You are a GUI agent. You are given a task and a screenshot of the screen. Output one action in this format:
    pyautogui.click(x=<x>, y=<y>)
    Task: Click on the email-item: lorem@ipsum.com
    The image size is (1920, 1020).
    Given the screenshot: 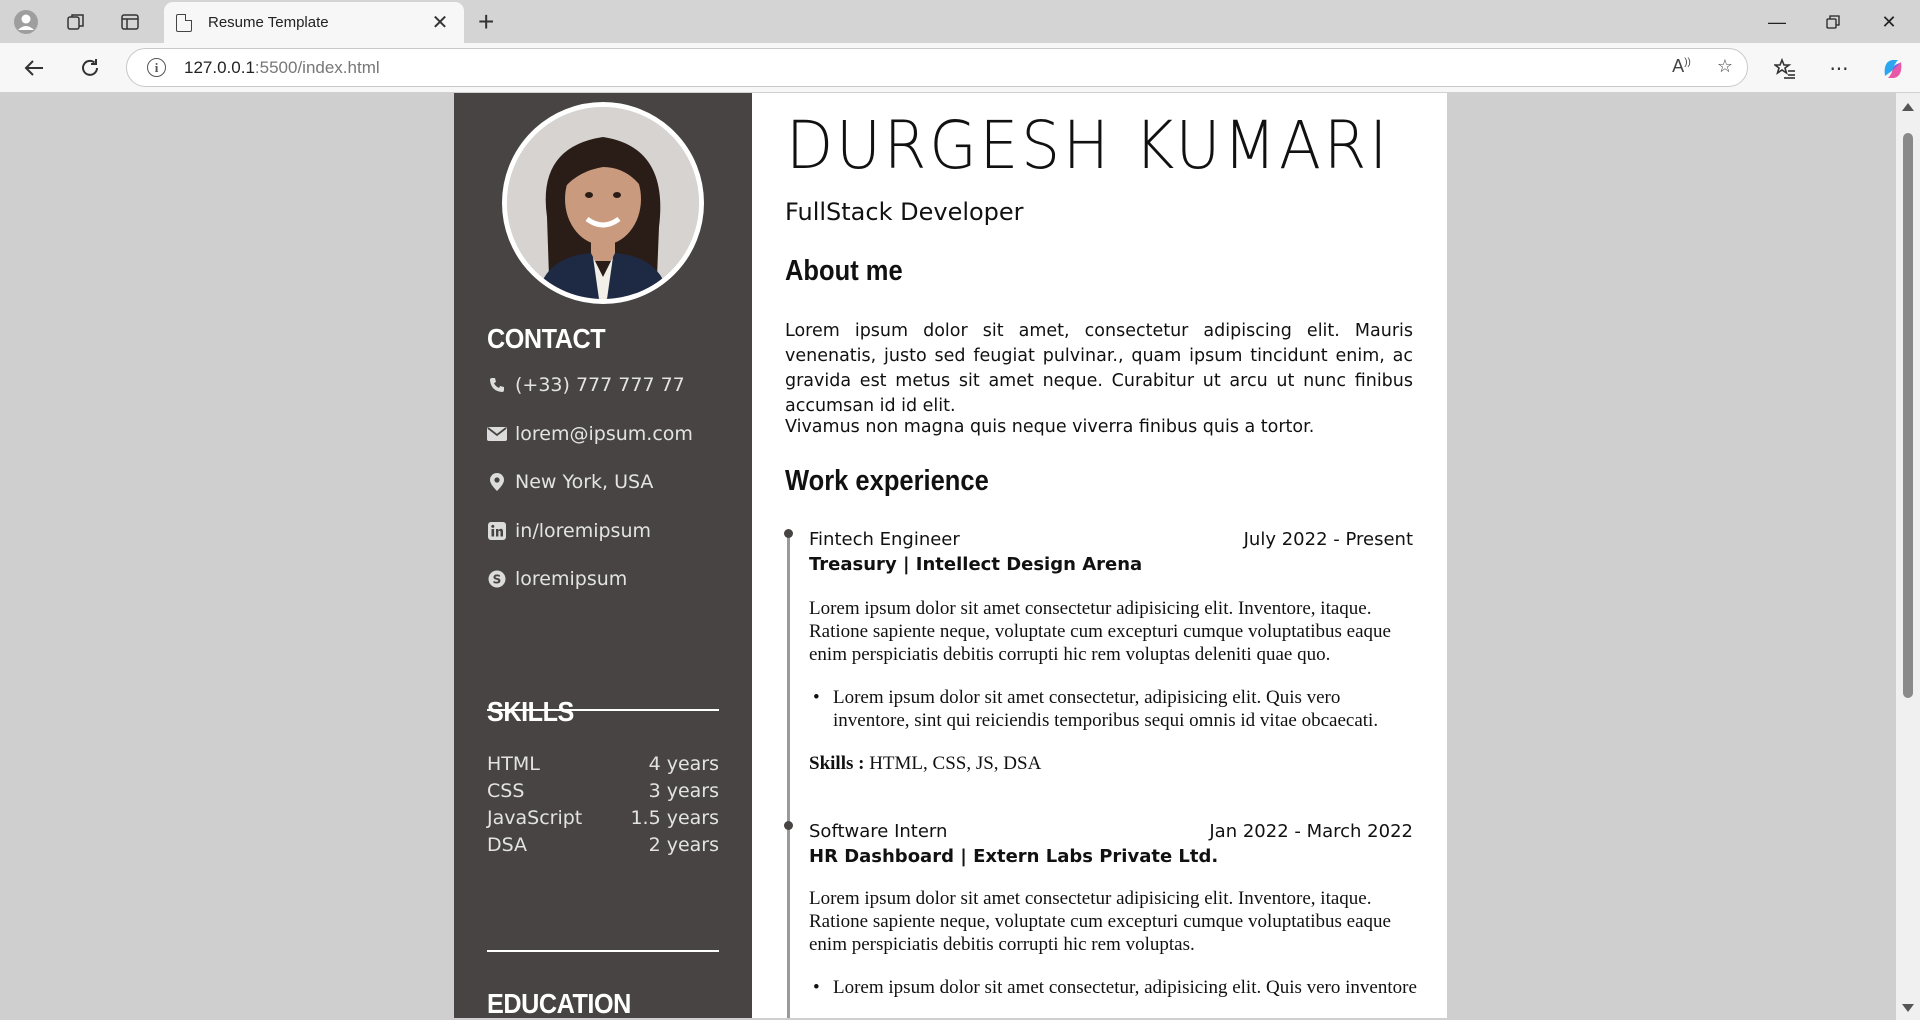 What is the action you would take?
    pyautogui.click(x=590, y=434)
    